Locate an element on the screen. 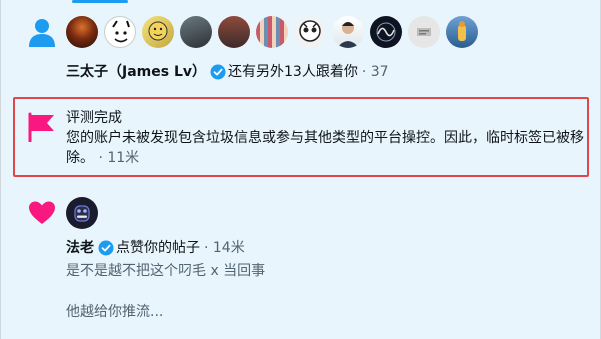 This screenshot has width=601, height=339. person-icon is located at coordinates (42, 33).